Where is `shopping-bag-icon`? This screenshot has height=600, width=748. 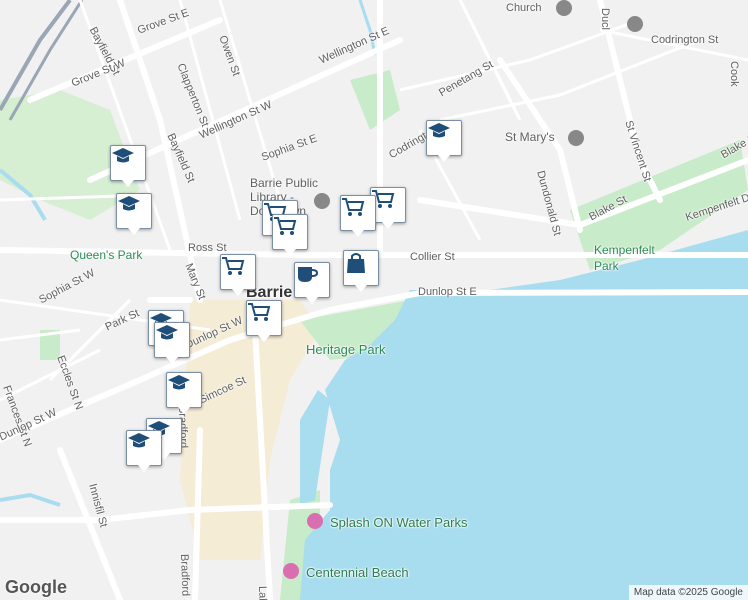 shopping-bag-icon is located at coordinates (361, 271).